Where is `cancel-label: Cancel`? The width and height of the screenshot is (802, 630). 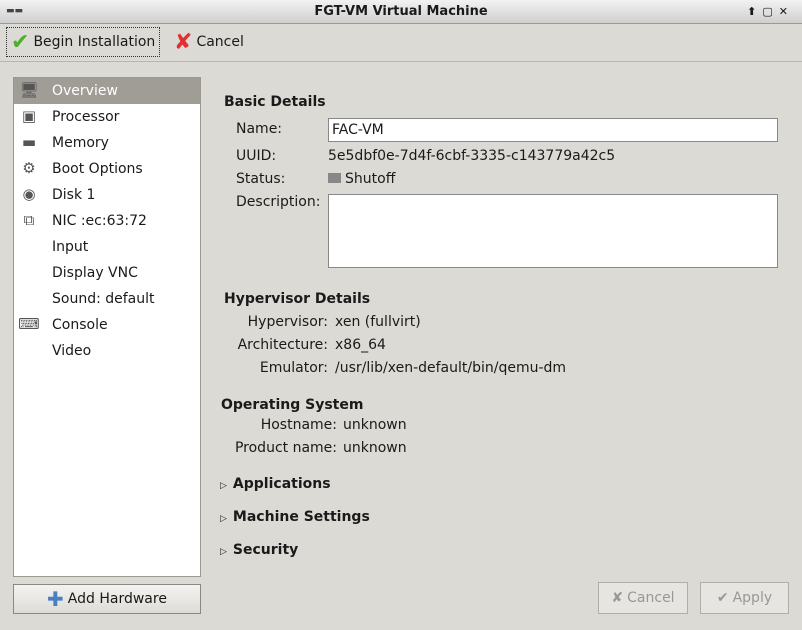
cancel-label: Cancel is located at coordinates (220, 42).